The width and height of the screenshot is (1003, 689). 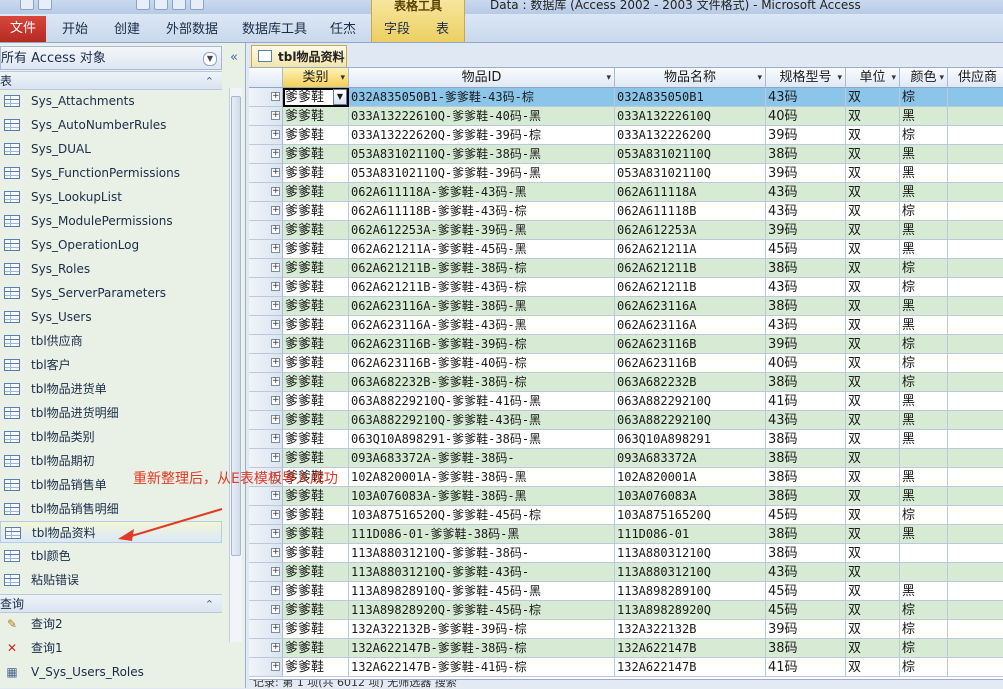 I want to click on nav-table-item: tbl物品进货明细, so click(x=111, y=413).